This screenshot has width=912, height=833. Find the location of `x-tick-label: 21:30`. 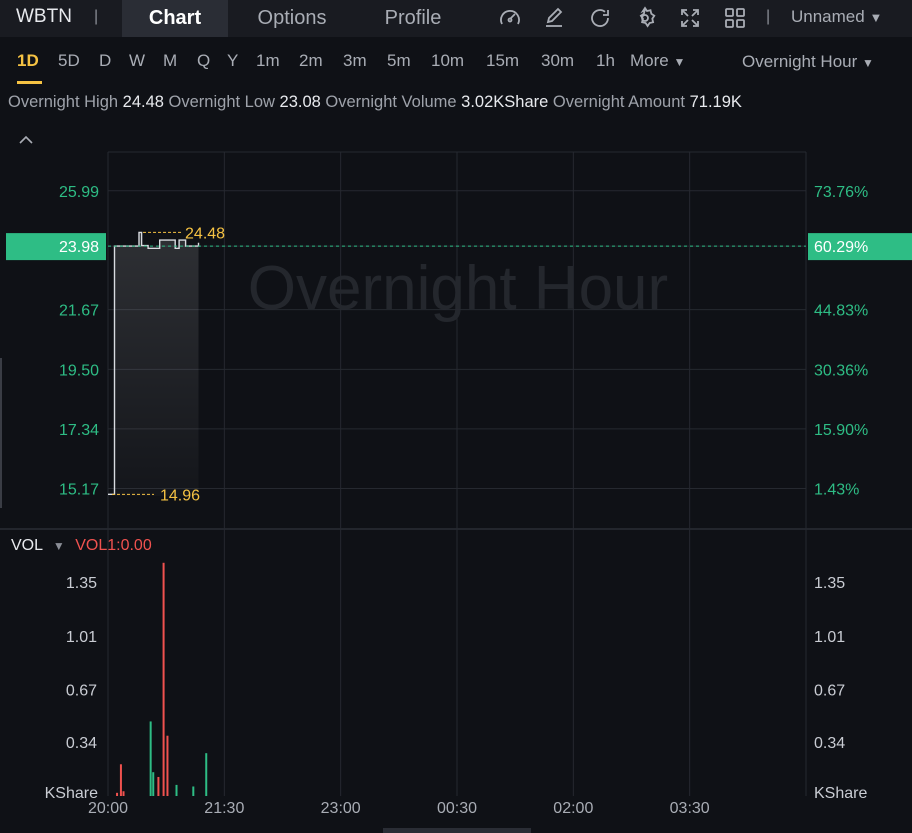

x-tick-label: 21:30 is located at coordinates (224, 808).